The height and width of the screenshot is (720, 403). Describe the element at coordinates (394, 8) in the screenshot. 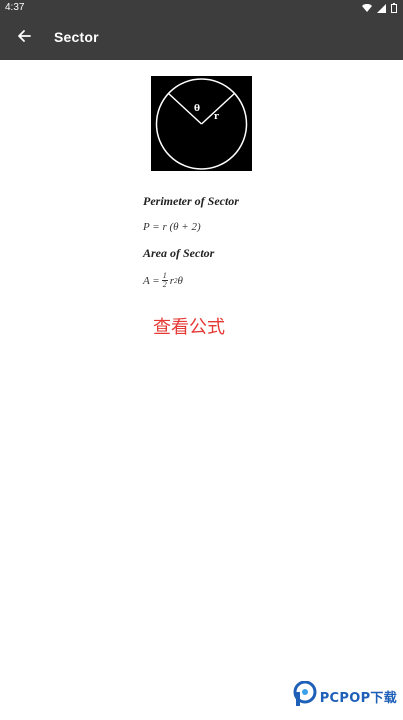

I see `battery-icon` at that location.